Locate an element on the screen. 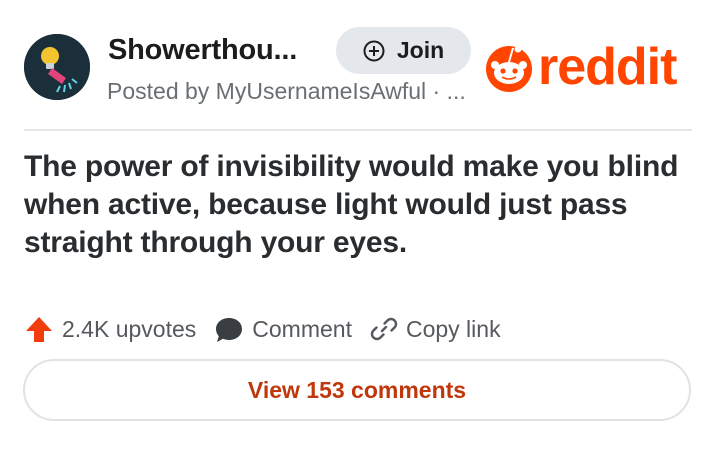  copy-link-button: Copy link is located at coordinates (435, 329).